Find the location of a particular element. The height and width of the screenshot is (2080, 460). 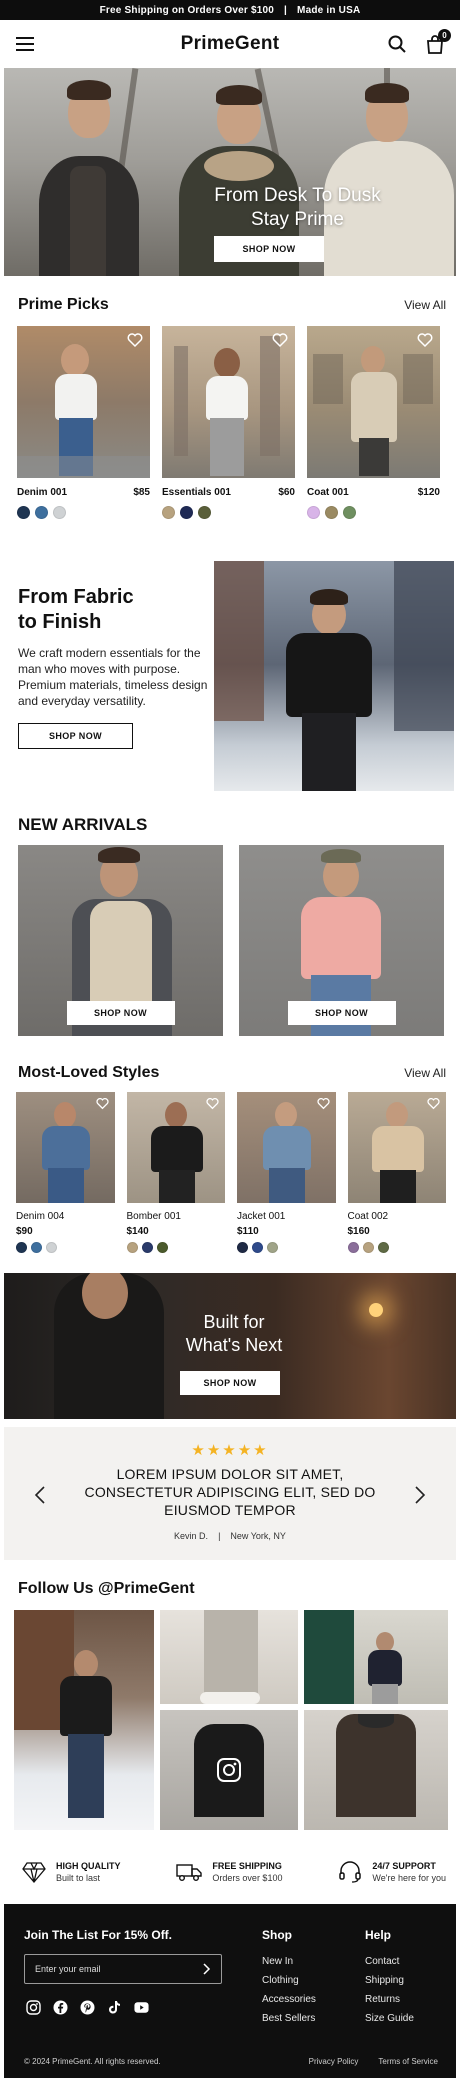

product-card: Essentials 001 $60 is located at coordinates (228, 422).